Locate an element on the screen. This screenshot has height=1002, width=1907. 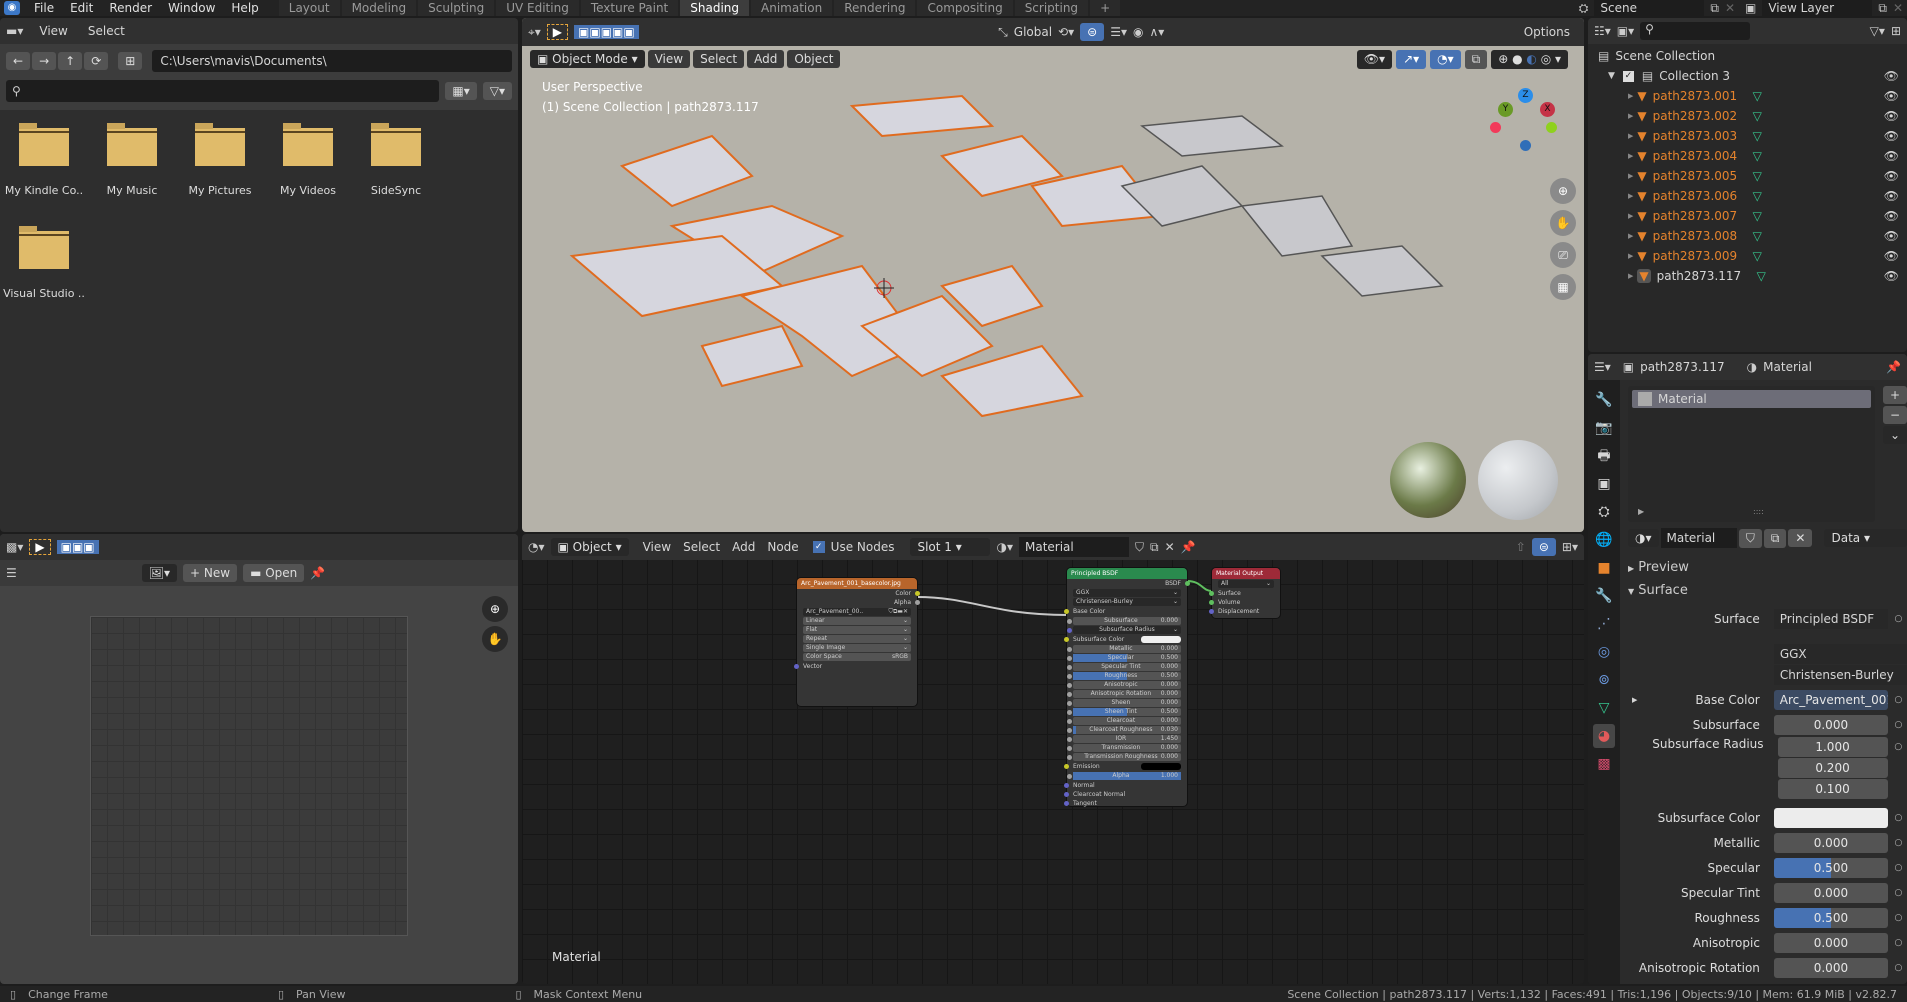
bsdf-input: Subsurface 0.000 is located at coordinates (1124, 621).